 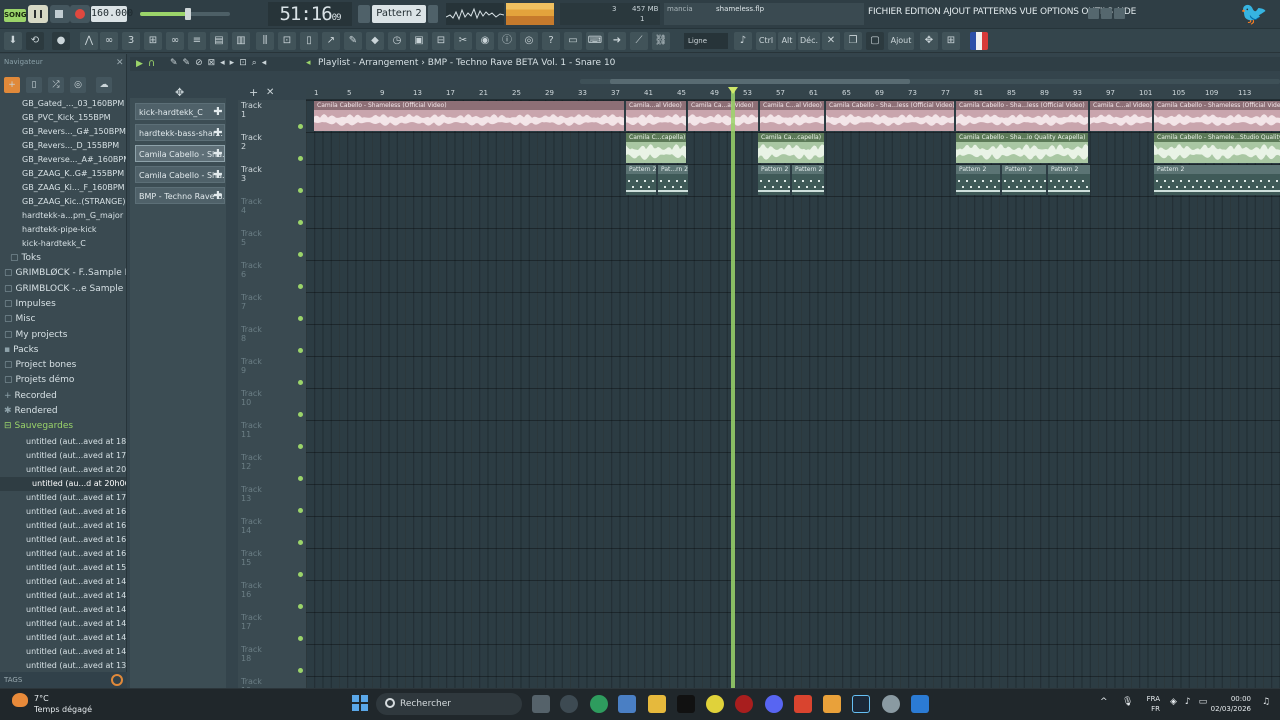 I want to click on plugin-icon: ⊡, so click(x=287, y=41).